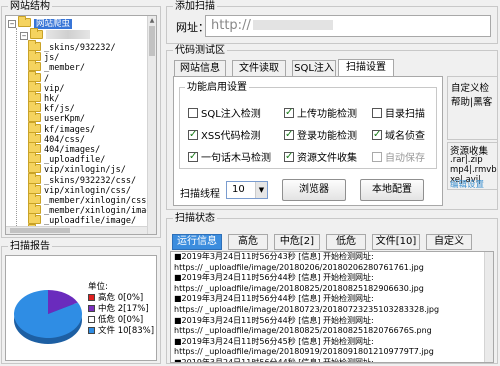  Describe the element at coordinates (289, 112) in the screenshot. I see `checkbox-upload` at that location.